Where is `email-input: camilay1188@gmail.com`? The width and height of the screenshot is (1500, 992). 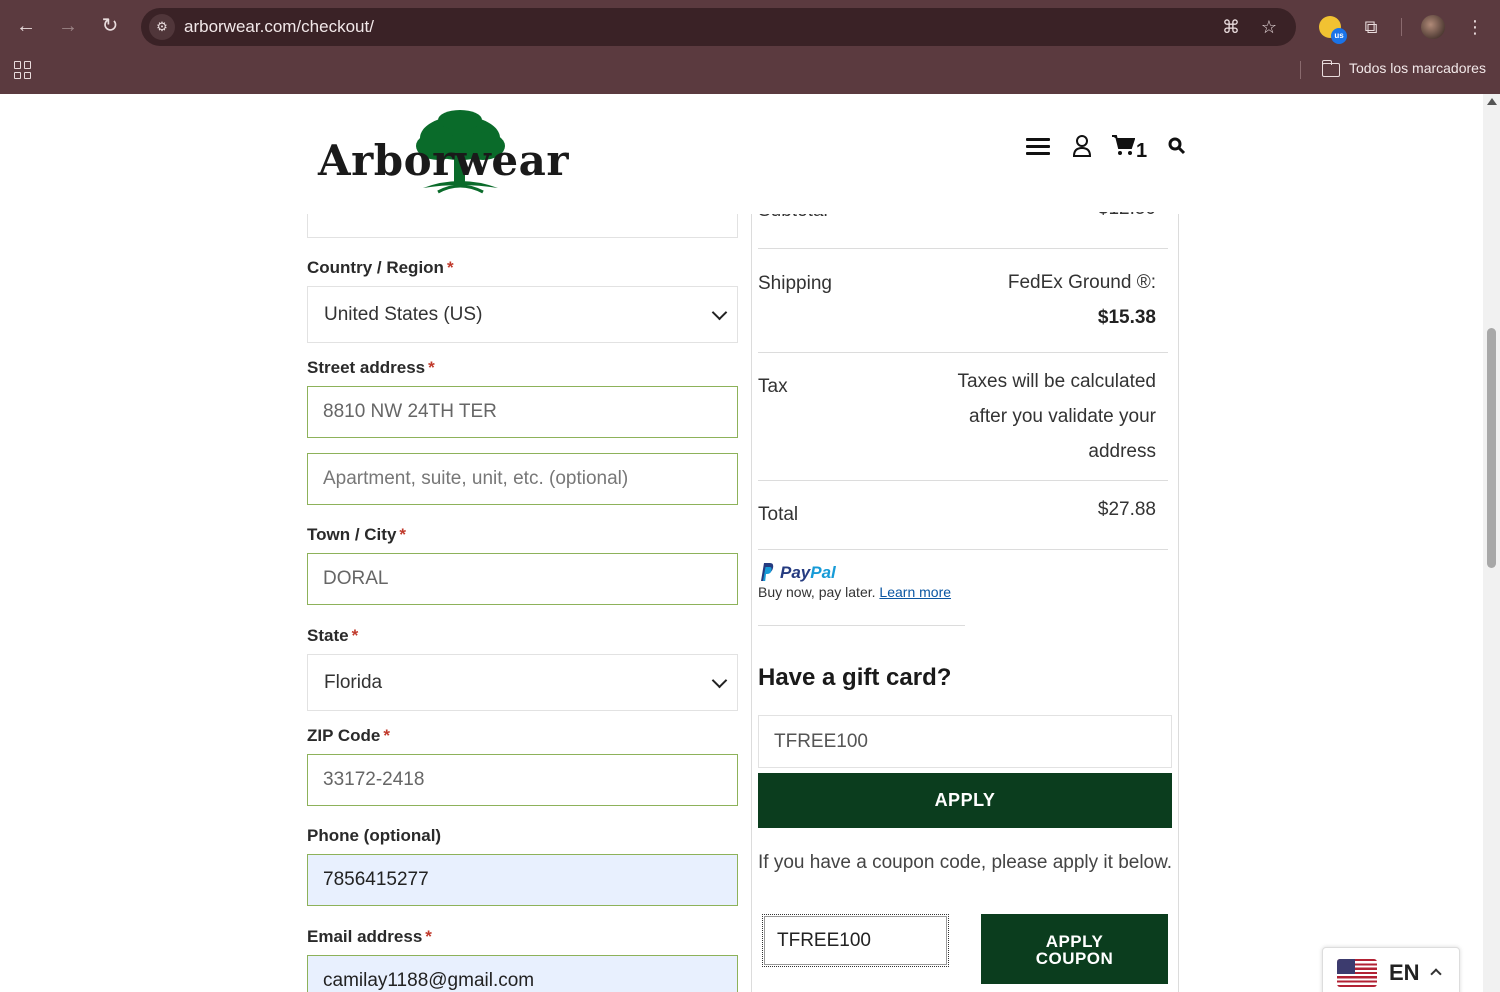 email-input: camilay1188@gmail.com is located at coordinates (522, 973).